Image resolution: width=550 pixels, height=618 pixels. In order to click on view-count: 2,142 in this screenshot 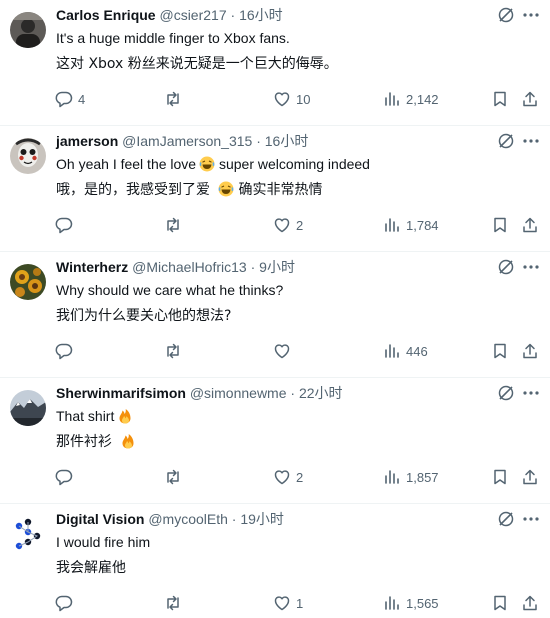, I will do `click(422, 99)`.